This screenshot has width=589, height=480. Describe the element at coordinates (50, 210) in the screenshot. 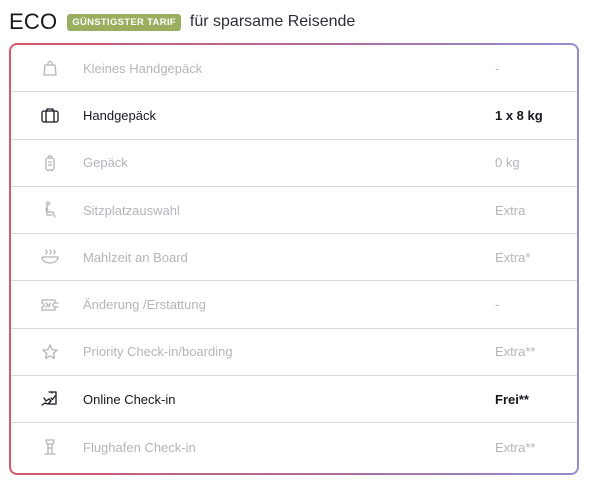

I see `seat-icon` at that location.